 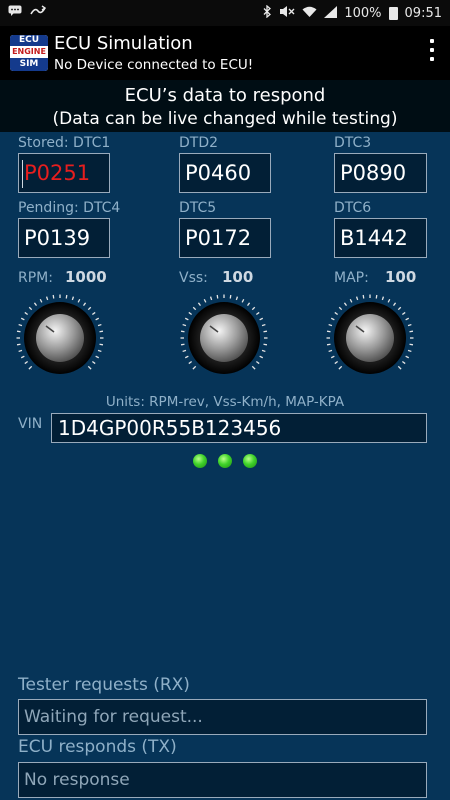 What do you see at coordinates (198, 208) in the screenshot?
I see `dtc5-label: DTC5` at bounding box center [198, 208].